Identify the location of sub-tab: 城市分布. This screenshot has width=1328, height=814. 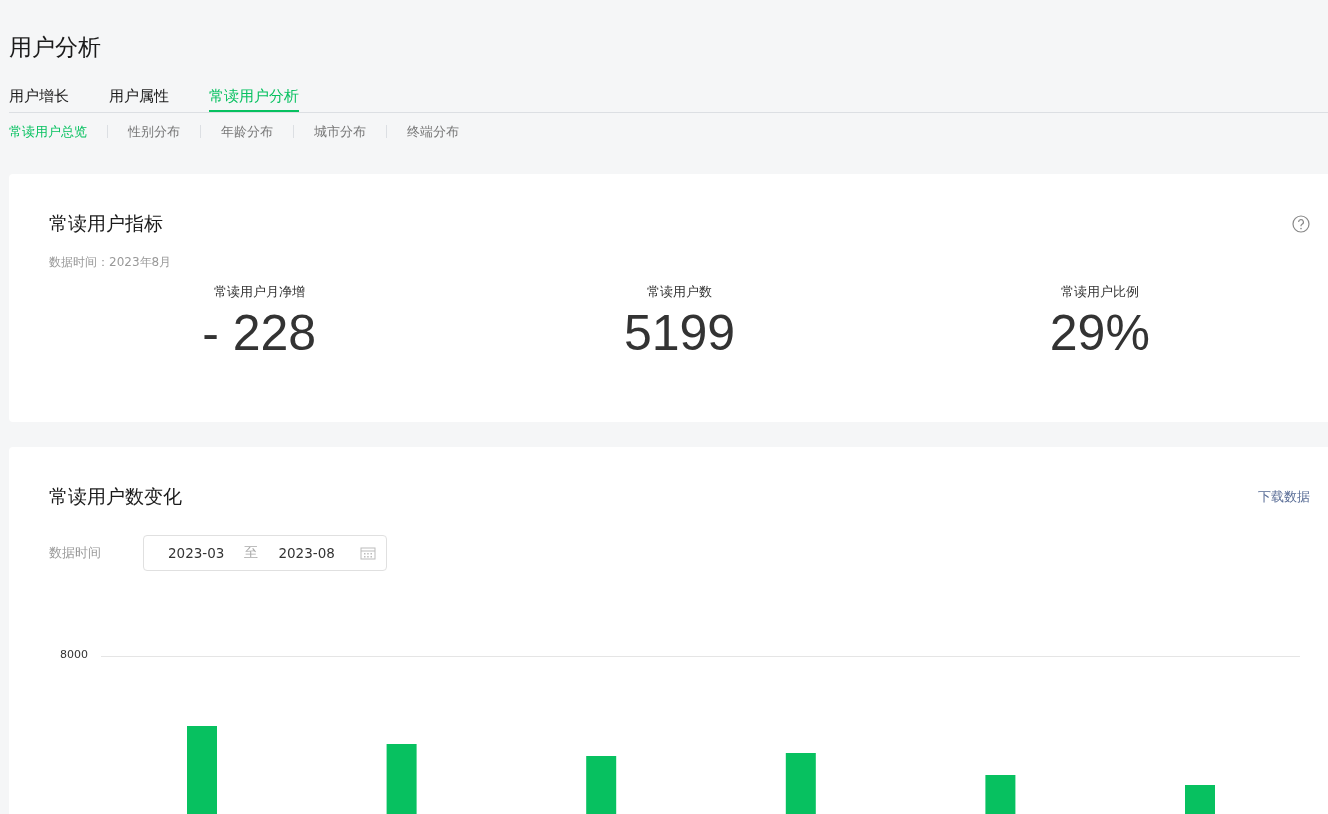
(340, 131).